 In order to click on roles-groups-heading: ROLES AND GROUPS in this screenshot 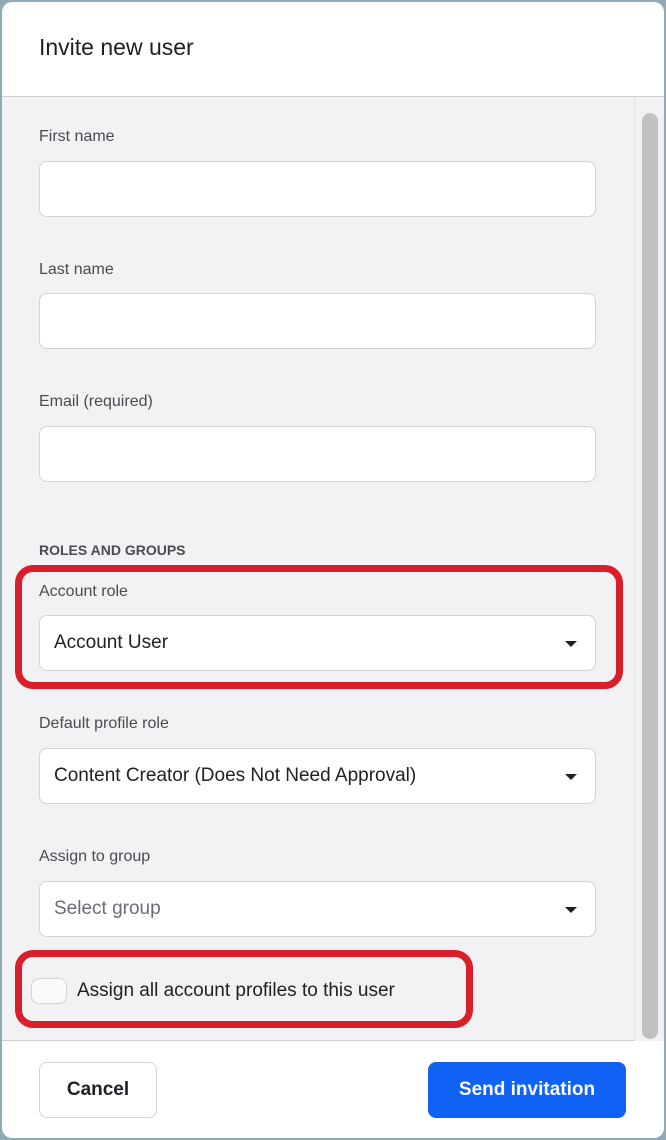, I will do `click(112, 550)`.